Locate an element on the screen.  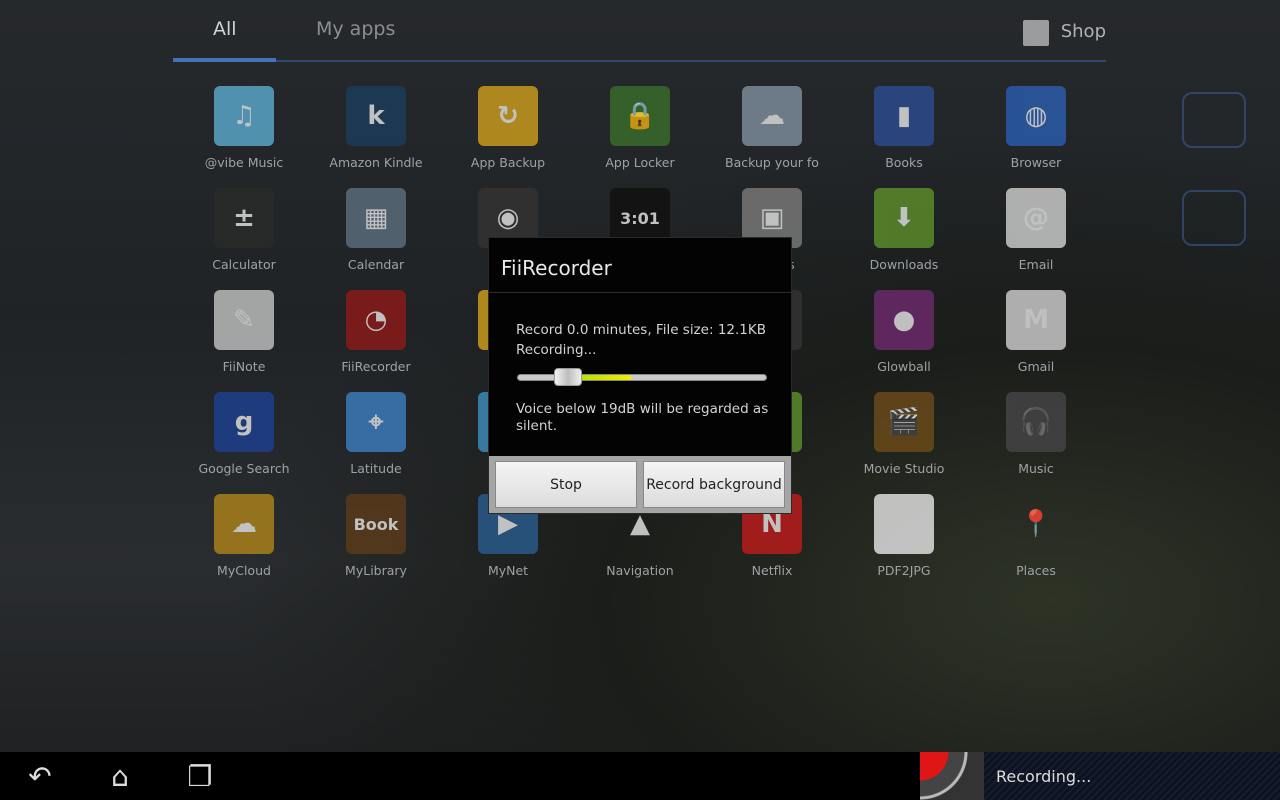
app-books: ▮ Books is located at coordinates (904, 128).